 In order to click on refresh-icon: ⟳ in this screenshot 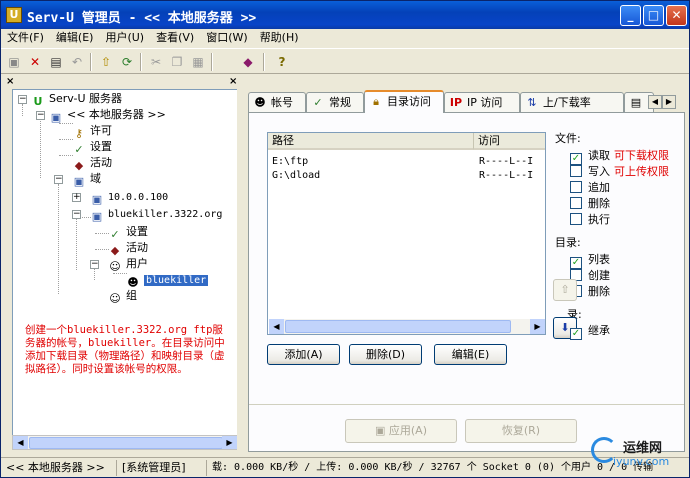, I will do `click(127, 62)`.